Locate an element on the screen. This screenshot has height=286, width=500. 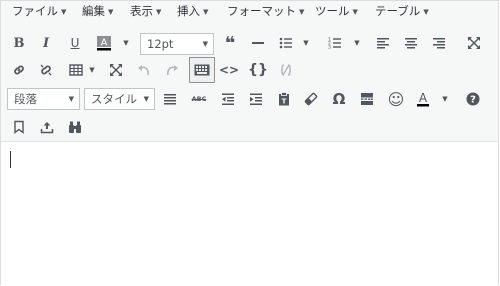
table-icon is located at coordinates (76, 70).